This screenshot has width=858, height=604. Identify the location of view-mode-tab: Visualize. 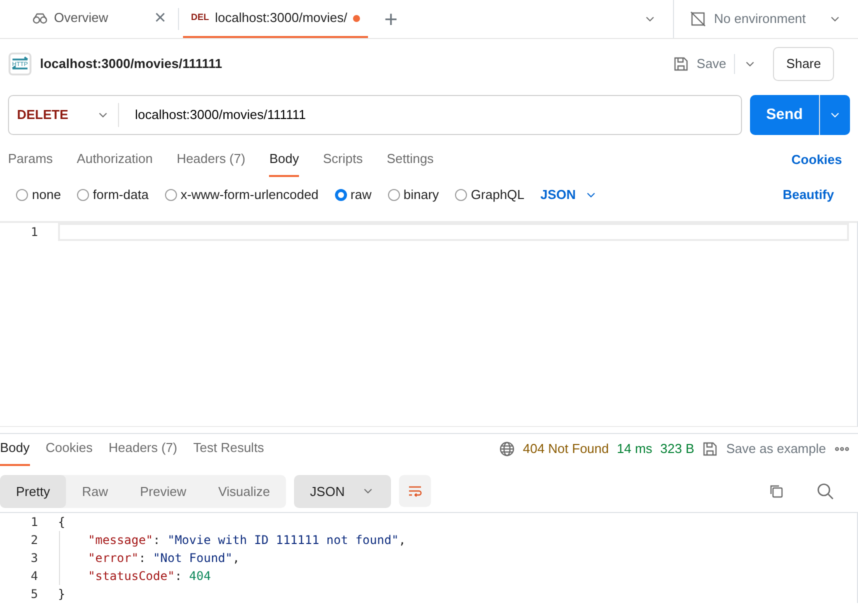
(244, 491).